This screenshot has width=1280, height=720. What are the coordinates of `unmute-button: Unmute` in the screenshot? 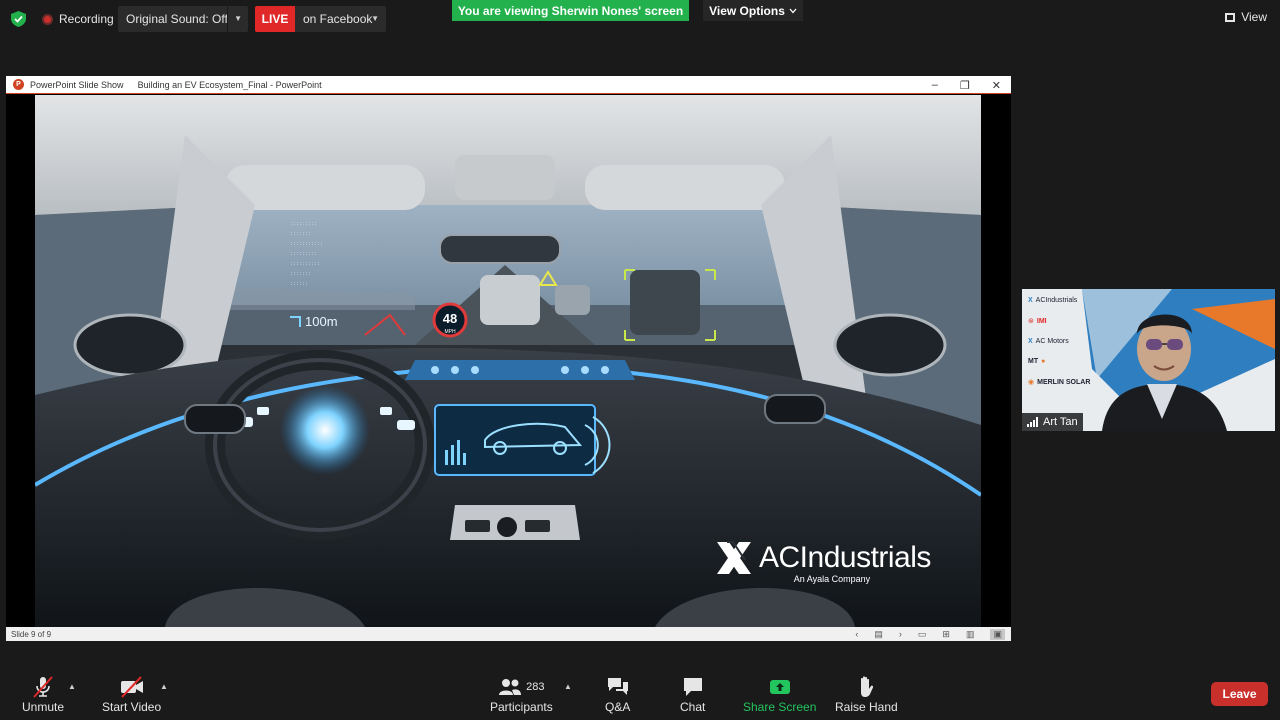 It's located at (43, 694).